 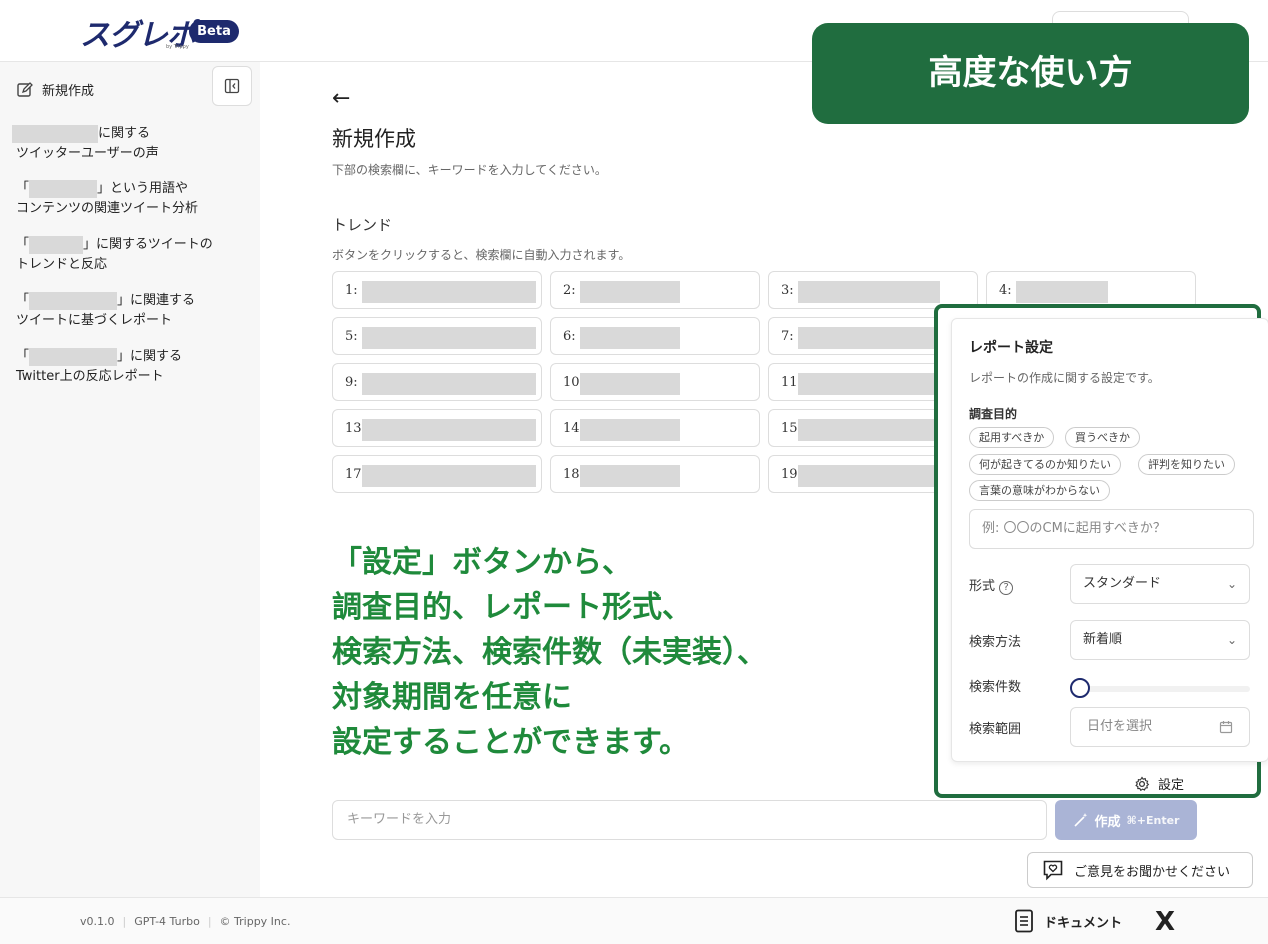 I want to click on collapse-sidebar-button, so click(x=232, y=86).